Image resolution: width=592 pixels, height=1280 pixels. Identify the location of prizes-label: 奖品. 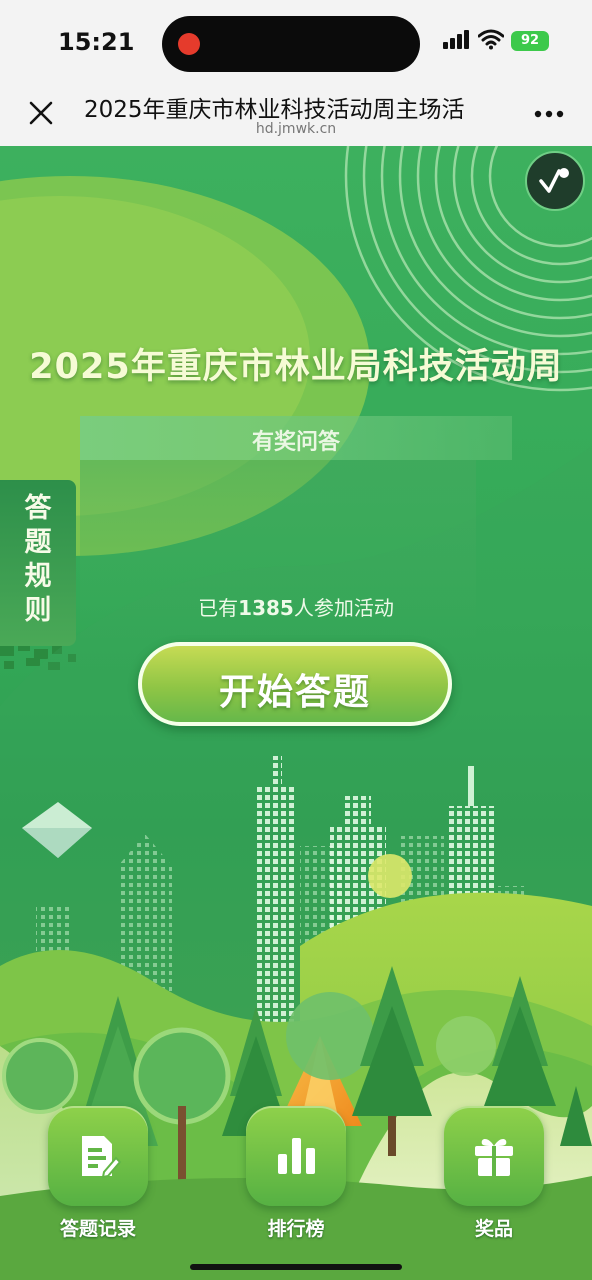
(493, 1229).